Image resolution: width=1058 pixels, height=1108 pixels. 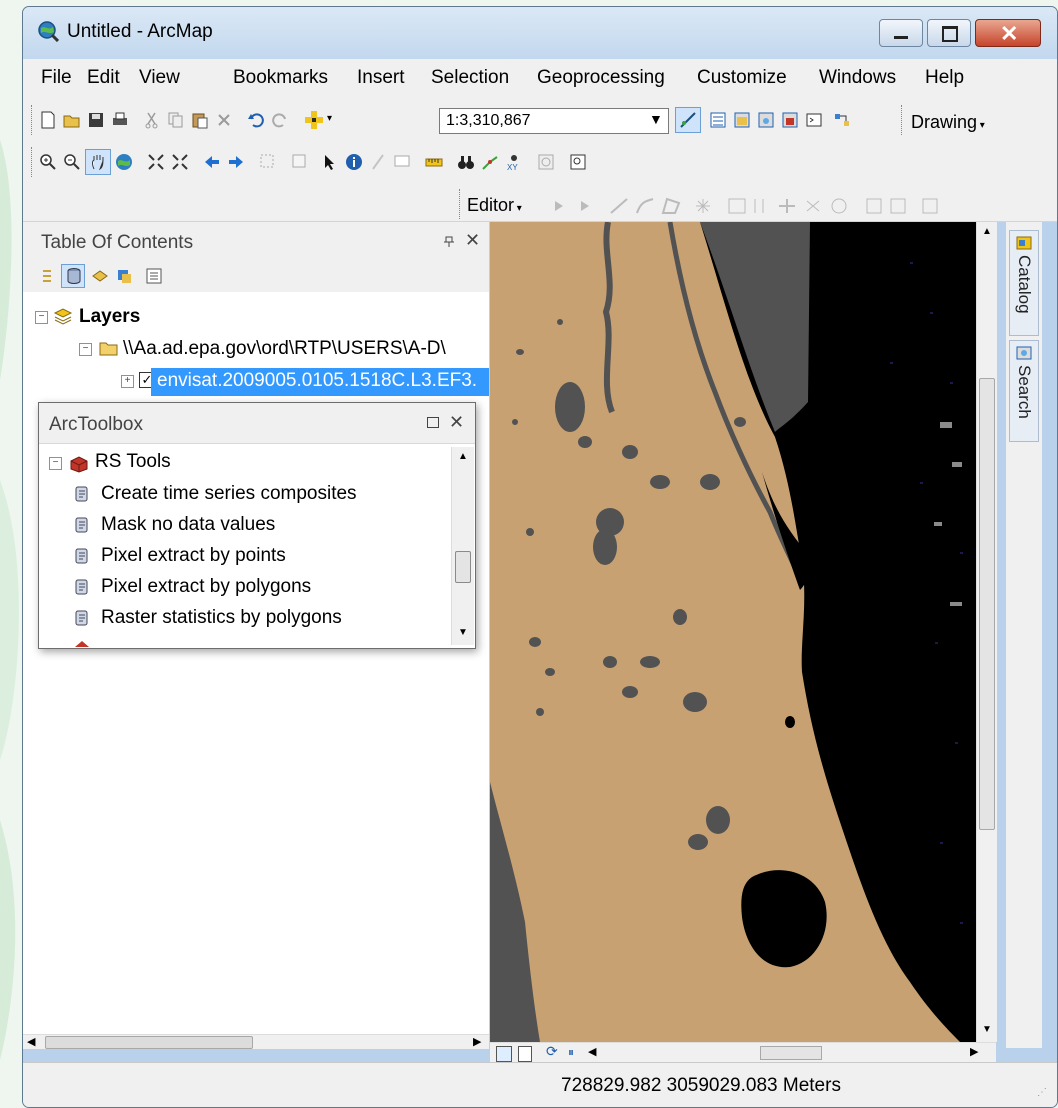 What do you see at coordinates (314, 120) in the screenshot?
I see `add-data-icon` at bounding box center [314, 120].